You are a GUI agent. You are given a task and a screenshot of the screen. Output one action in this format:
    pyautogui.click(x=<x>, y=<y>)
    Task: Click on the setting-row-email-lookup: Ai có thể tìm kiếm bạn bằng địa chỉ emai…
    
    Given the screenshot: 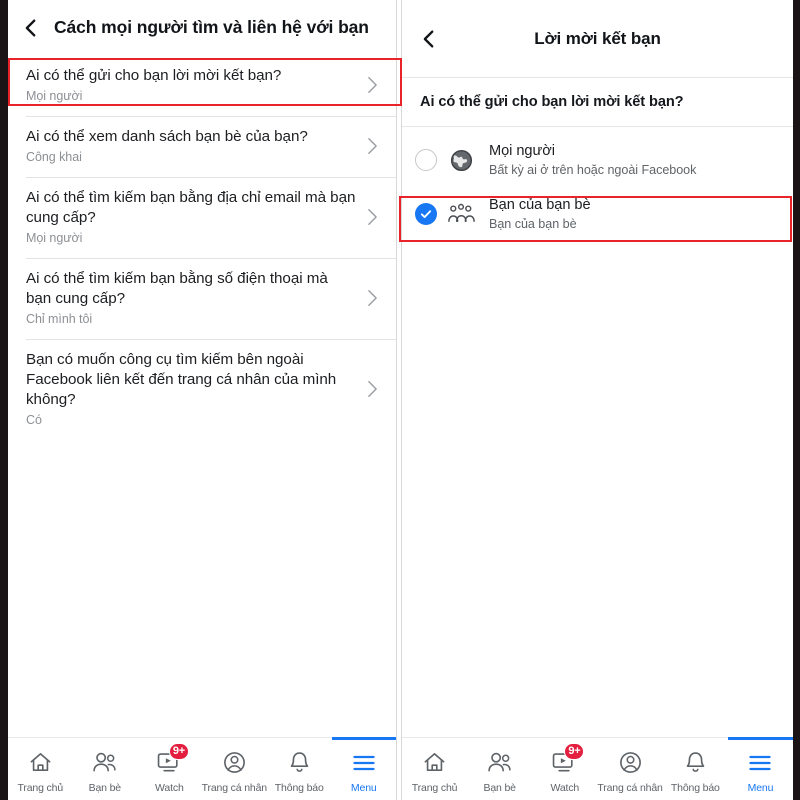 What is the action you would take?
    pyautogui.click(x=202, y=217)
    